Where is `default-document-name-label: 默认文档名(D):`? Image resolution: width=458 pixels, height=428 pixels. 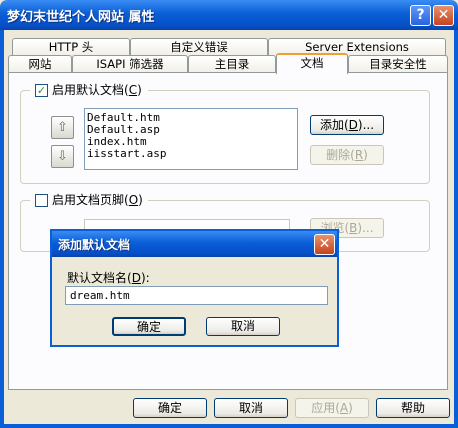 default-document-name-label: 默认文档名(D): is located at coordinates (108, 278).